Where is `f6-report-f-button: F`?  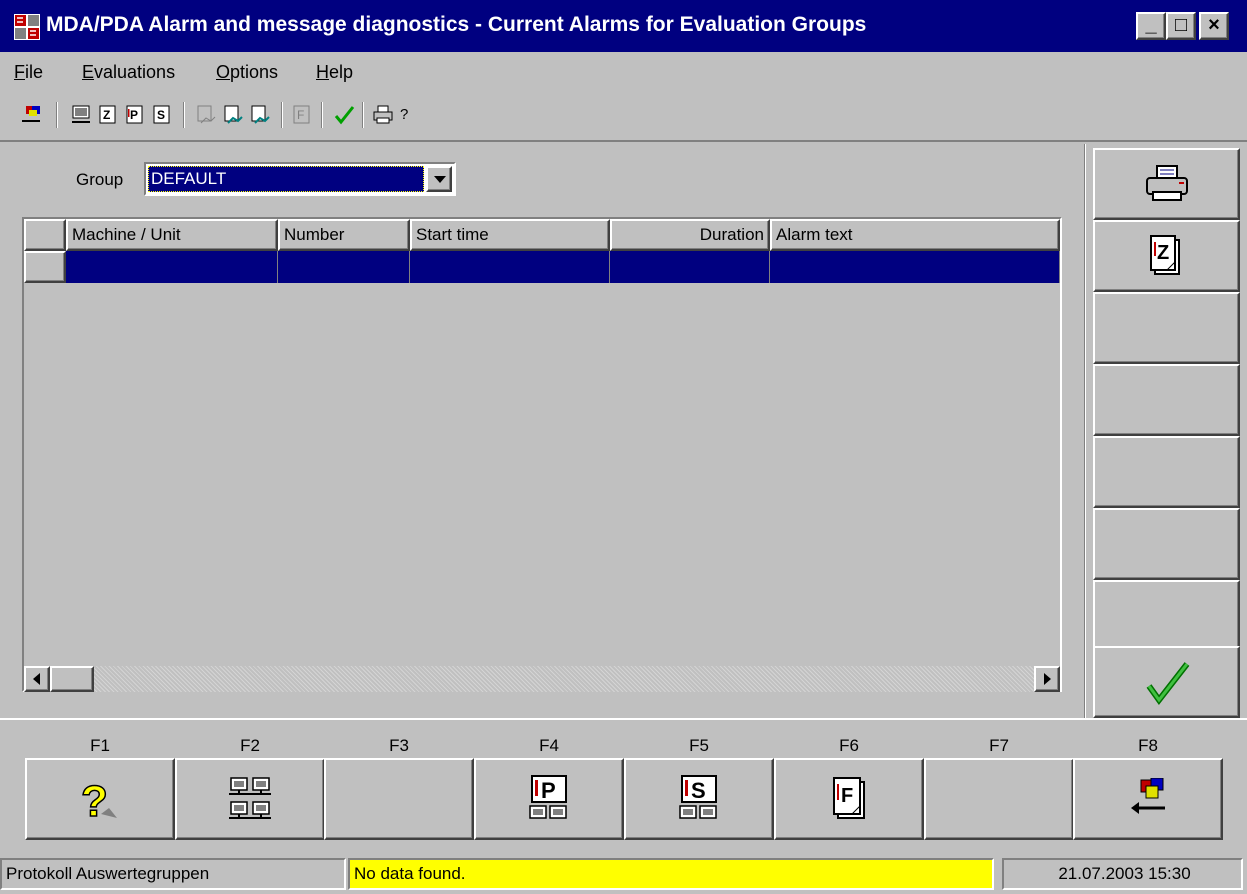 f6-report-f-button: F is located at coordinates (849, 799).